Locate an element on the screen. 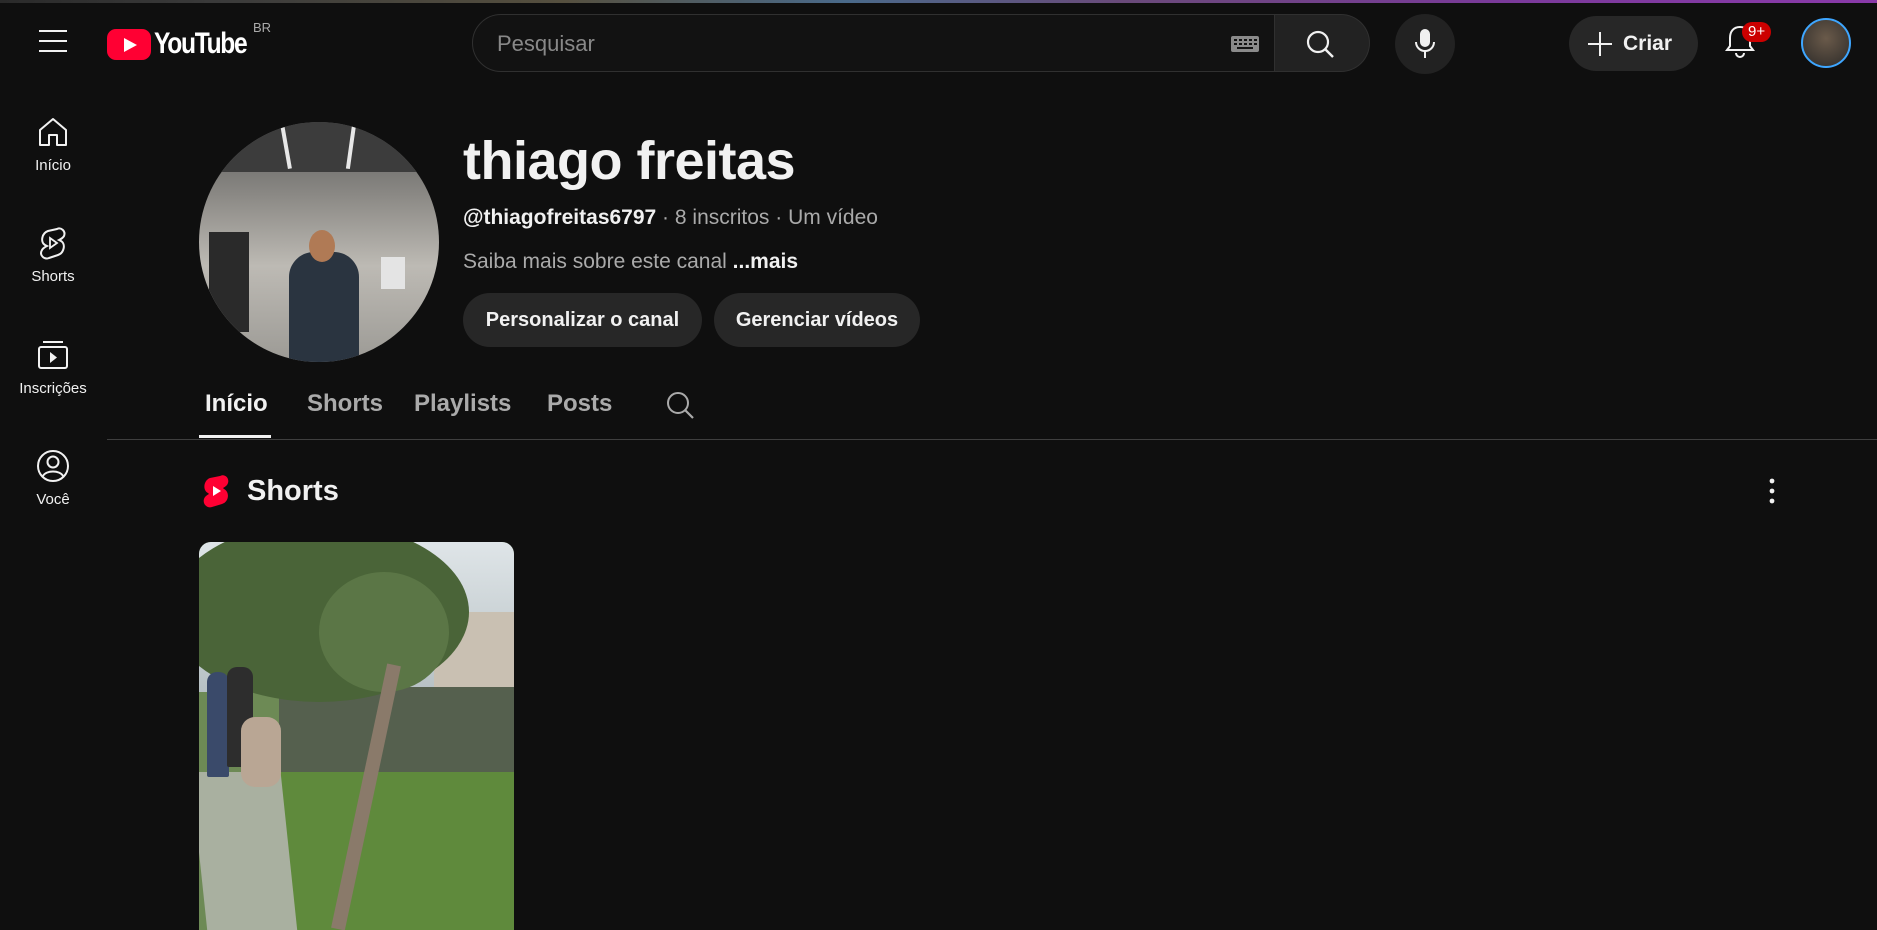 Image resolution: width=1877 pixels, height=930 pixels. sidebar-item-inicio: Início is located at coordinates (53, 144).